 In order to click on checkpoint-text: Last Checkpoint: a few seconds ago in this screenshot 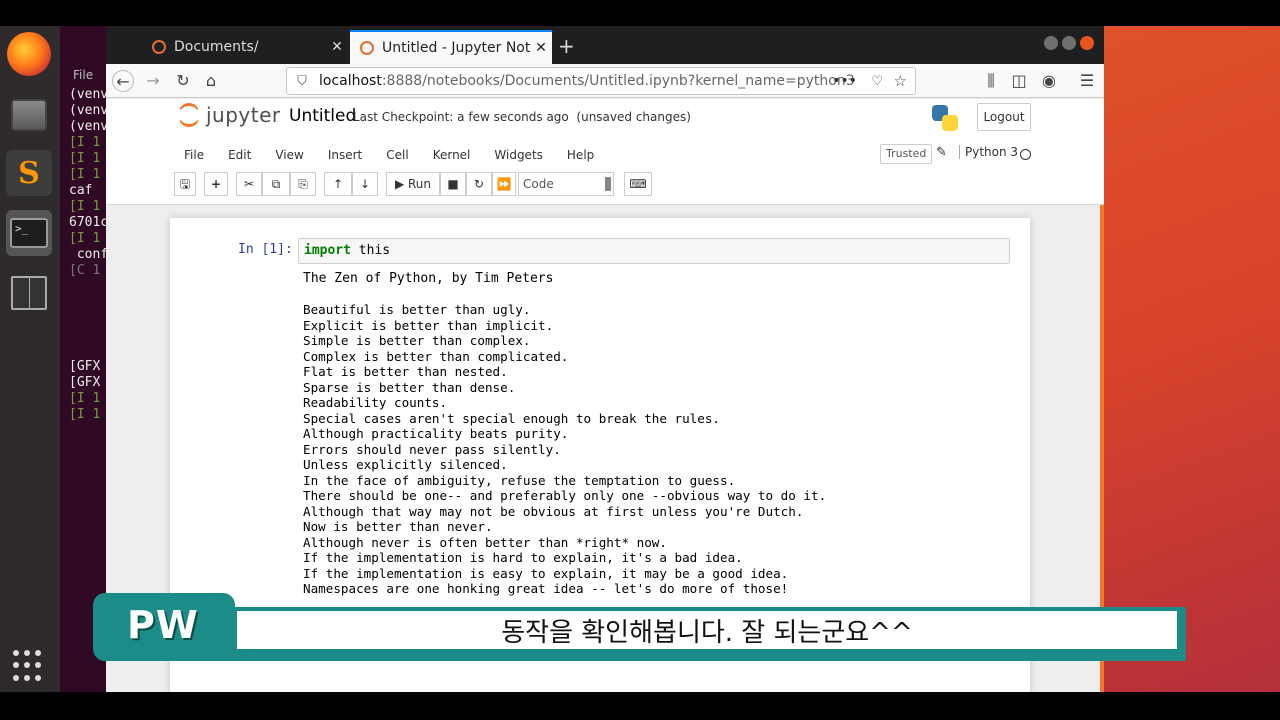, I will do `click(461, 117)`.